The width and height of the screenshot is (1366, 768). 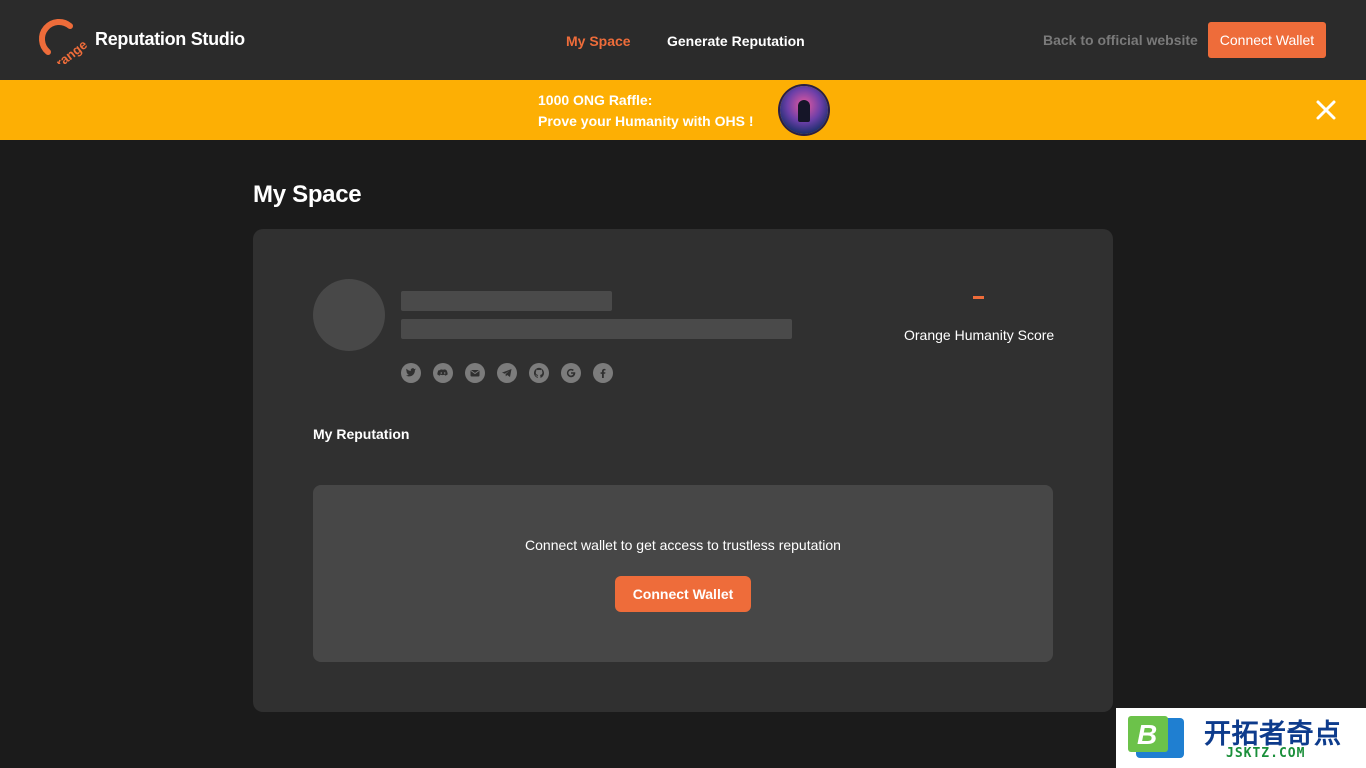 What do you see at coordinates (595, 100) in the screenshot?
I see `banner-line-1: 1000 ONG Raffle:` at bounding box center [595, 100].